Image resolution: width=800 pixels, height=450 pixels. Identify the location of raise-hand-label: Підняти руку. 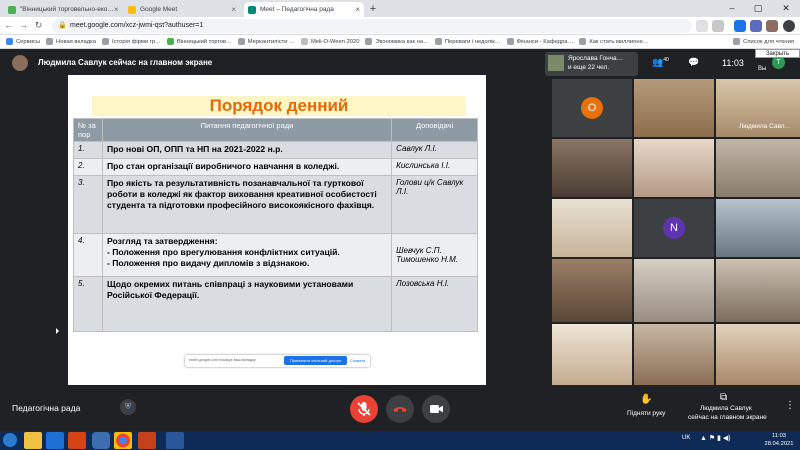
(646, 413).